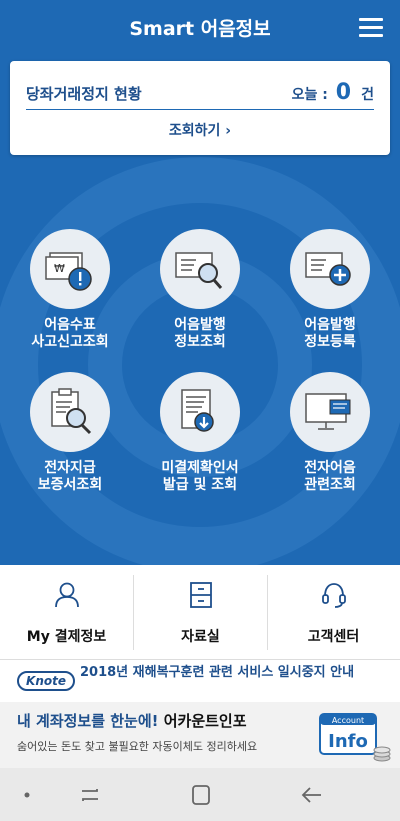 This screenshot has width=400, height=821. What do you see at coordinates (348, 720) in the screenshot?
I see `logo-small-text: Account` at bounding box center [348, 720].